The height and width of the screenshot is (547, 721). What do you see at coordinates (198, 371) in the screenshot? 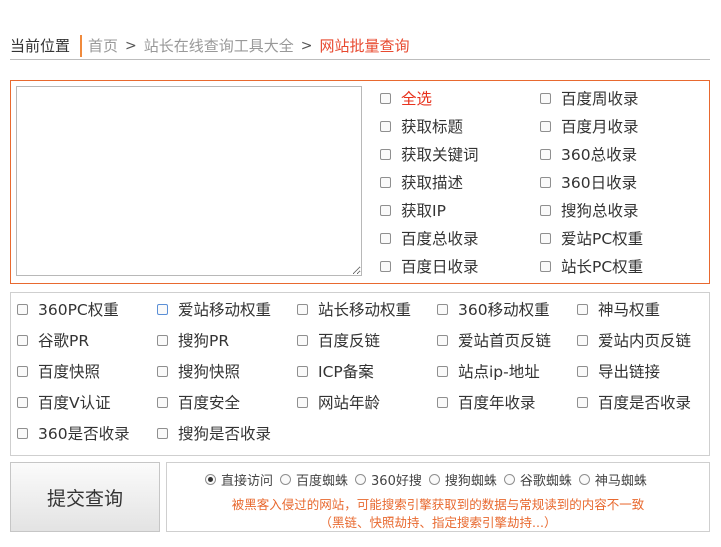
I see `option-checkbox: 搜狗快照` at bounding box center [198, 371].